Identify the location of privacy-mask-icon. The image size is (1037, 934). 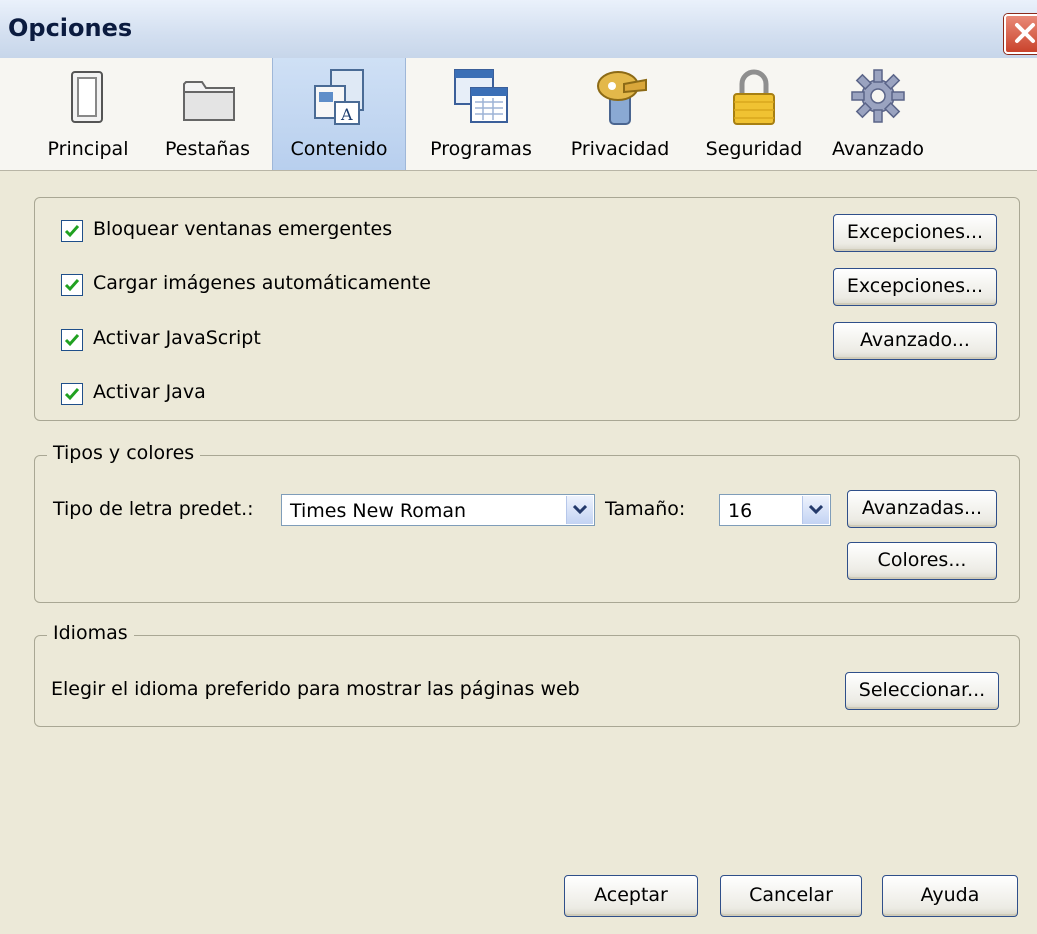
(622, 98).